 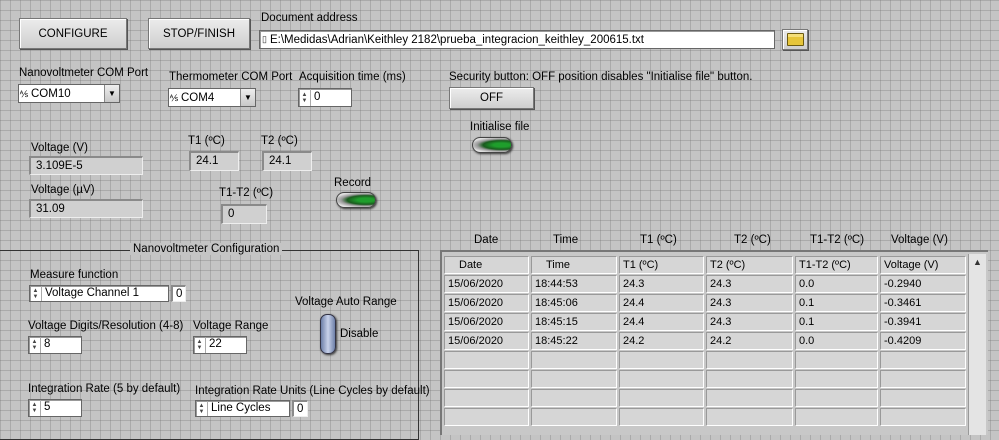 I want to click on auto-range-toggle, so click(x=328, y=334).